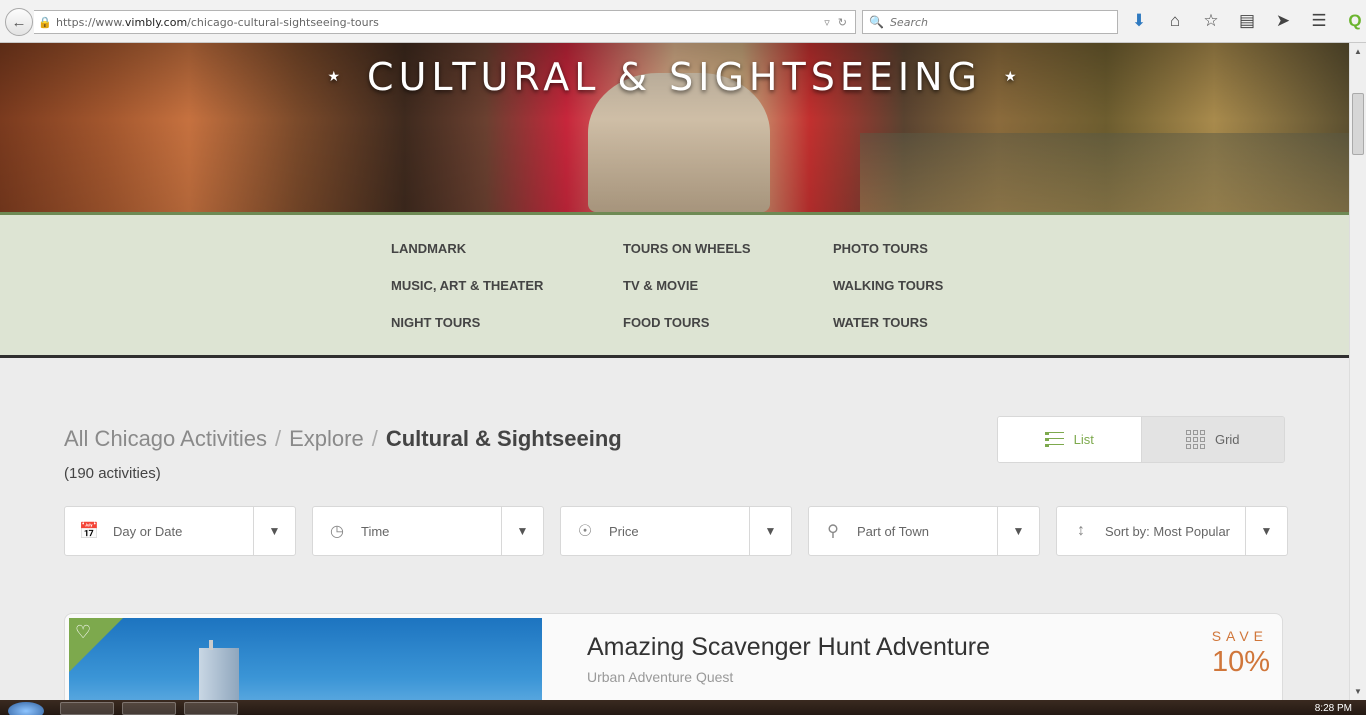 The width and height of the screenshot is (1366, 715). Describe the element at coordinates (1081, 530) in the screenshot. I see `sort-icon: ↕` at that location.